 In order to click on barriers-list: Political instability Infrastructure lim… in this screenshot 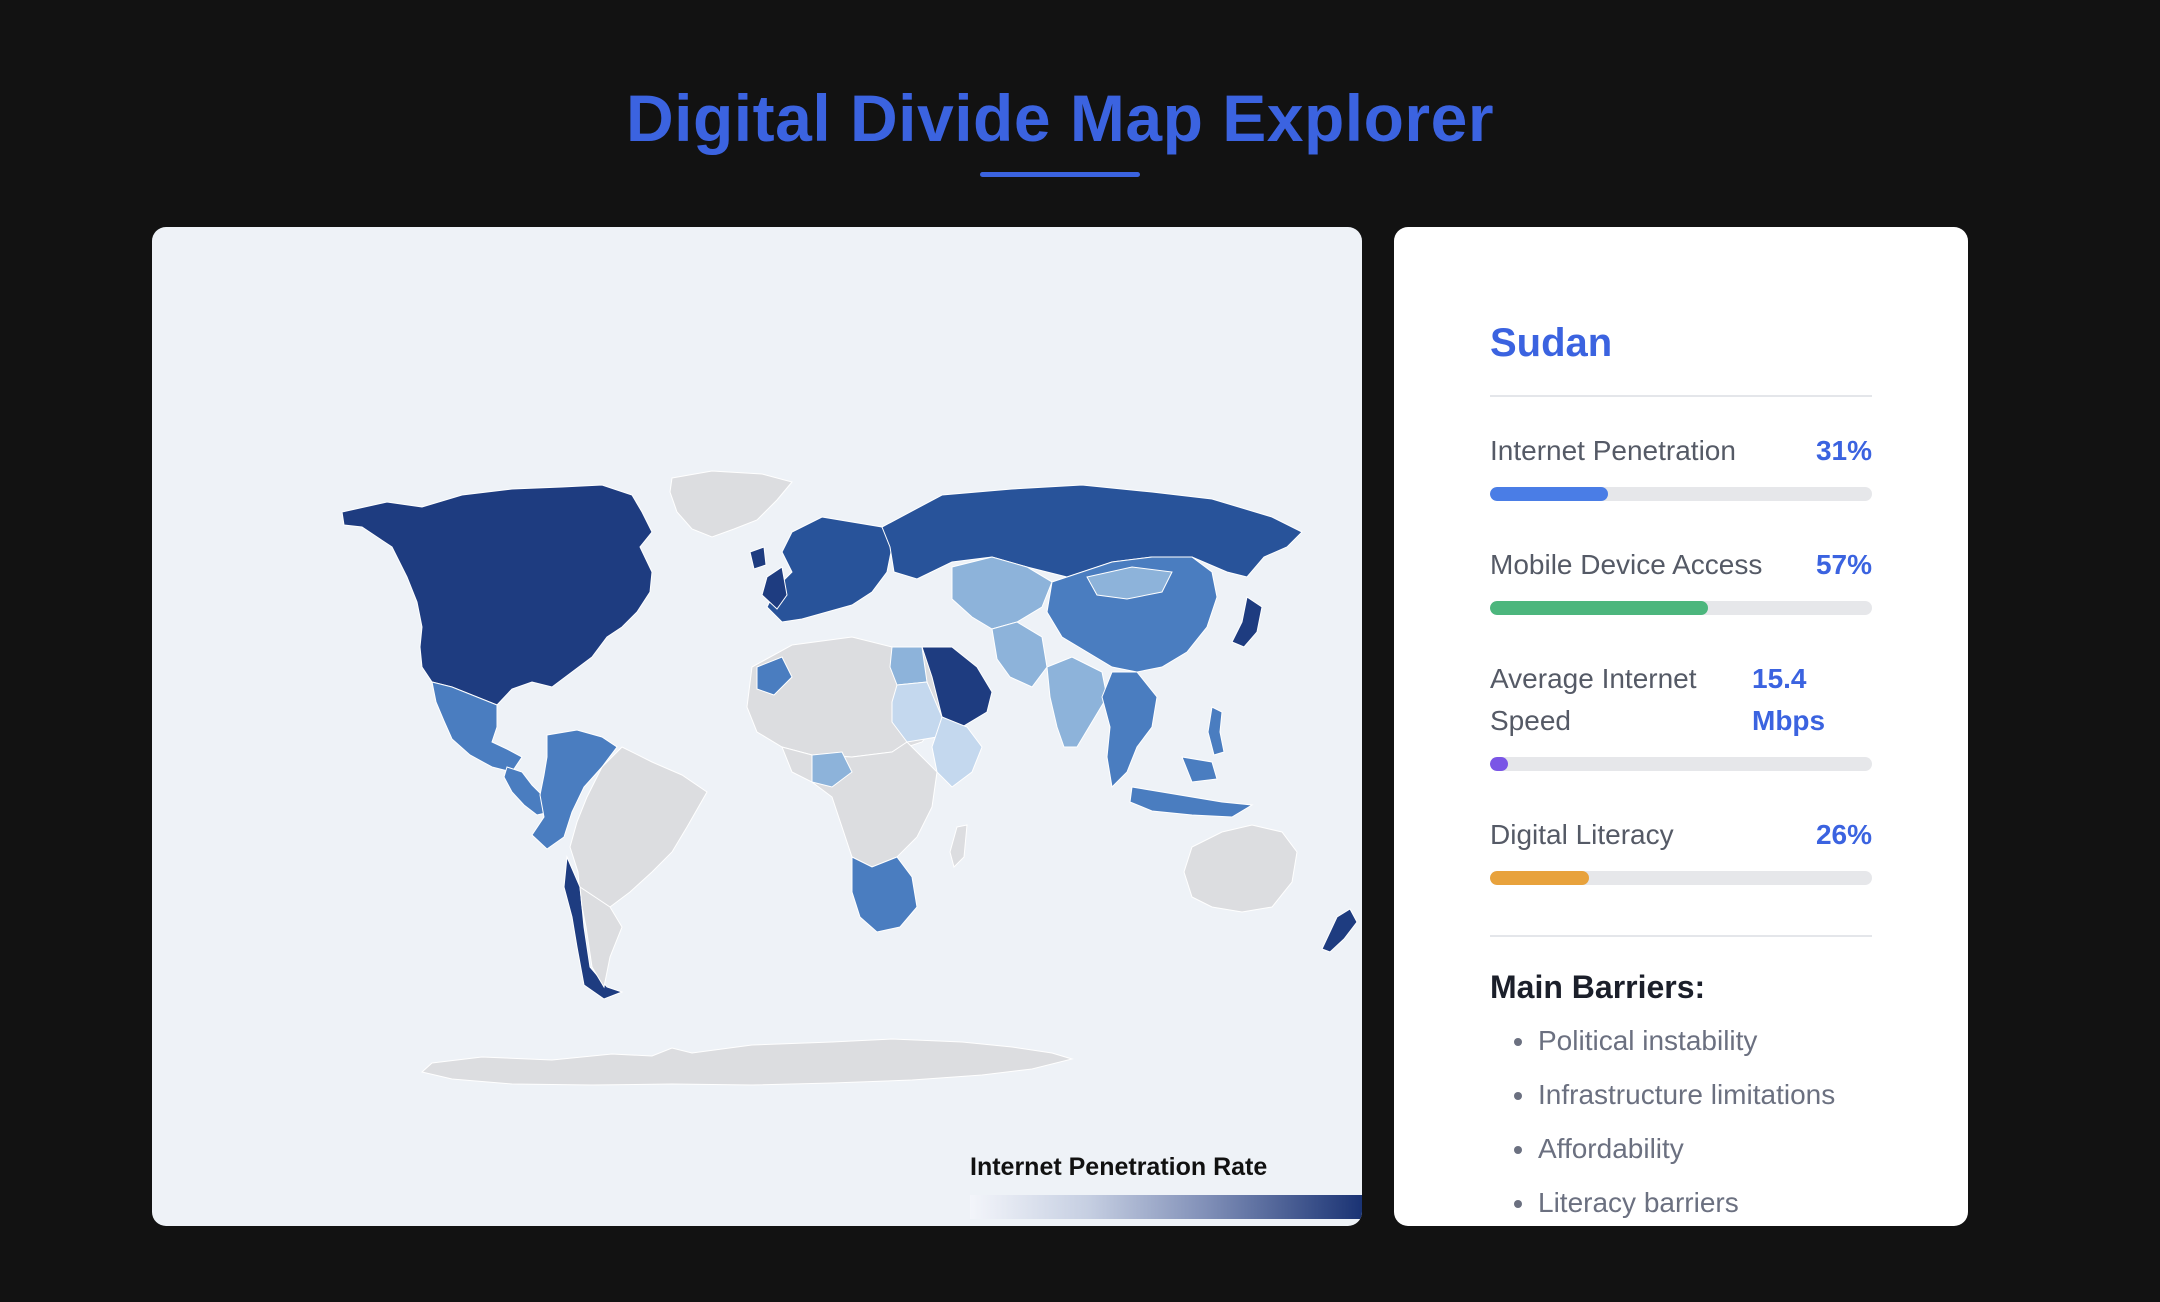, I will do `click(1674, 1123)`.